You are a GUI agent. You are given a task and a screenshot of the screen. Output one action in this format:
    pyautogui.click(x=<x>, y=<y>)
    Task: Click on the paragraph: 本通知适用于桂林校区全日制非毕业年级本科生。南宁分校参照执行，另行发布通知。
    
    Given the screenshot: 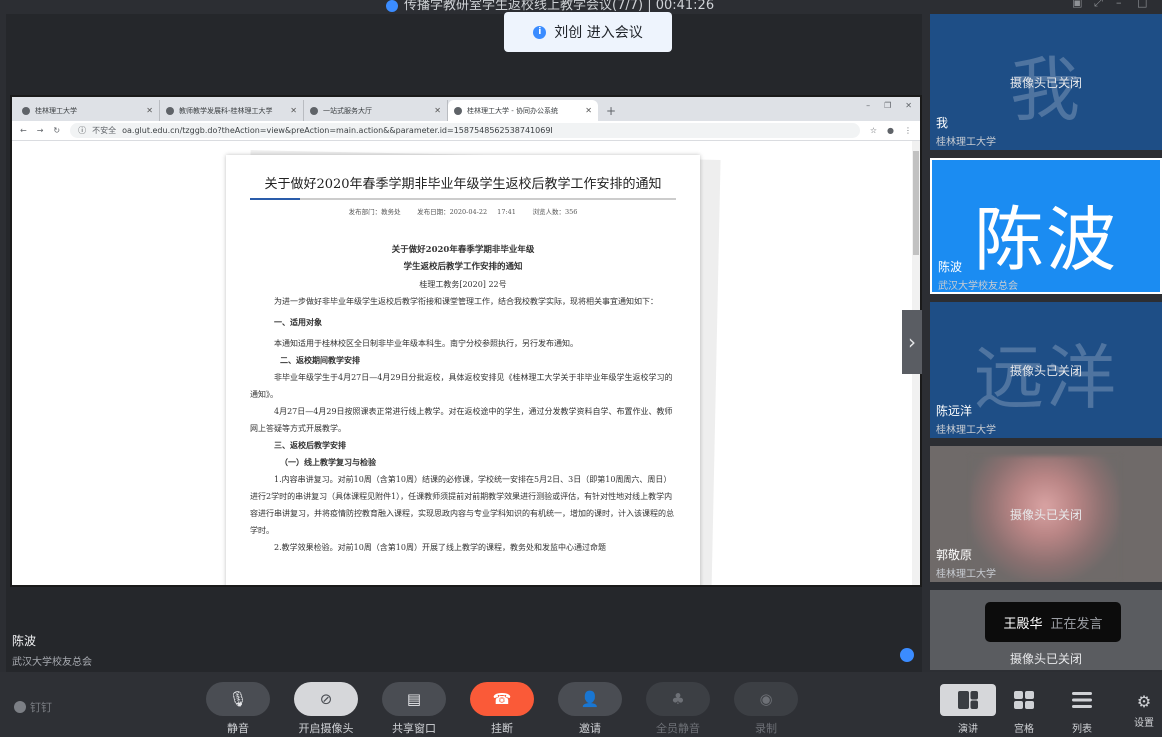 What is the action you would take?
    pyautogui.click(x=426, y=343)
    